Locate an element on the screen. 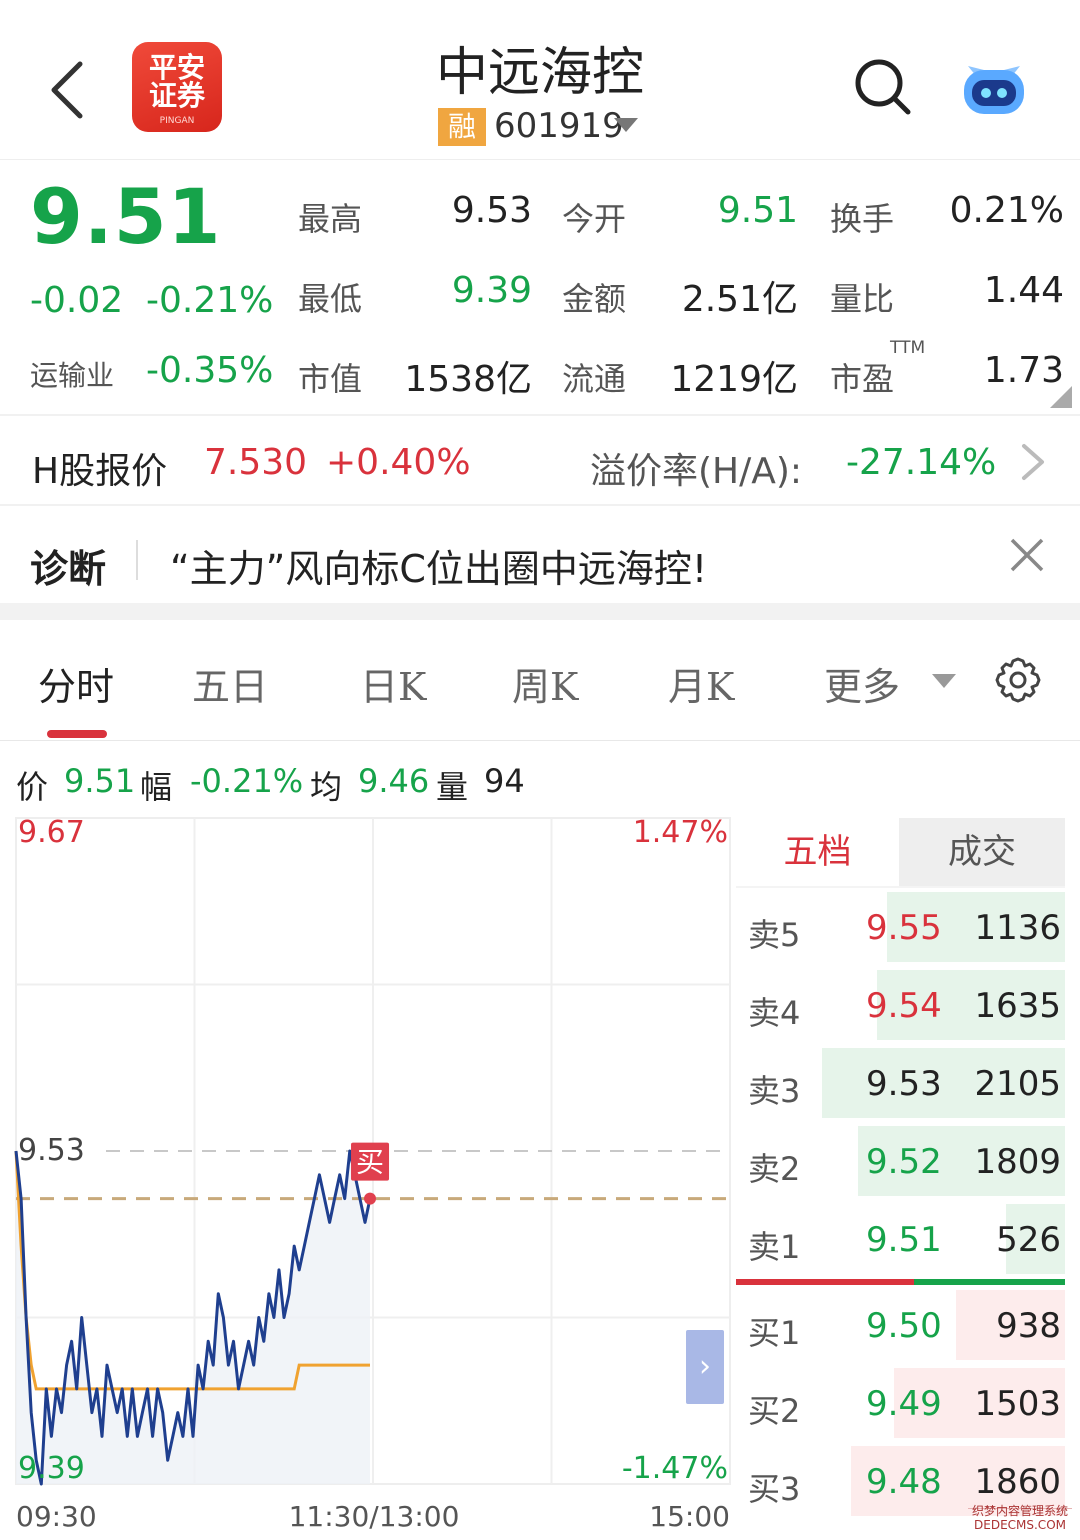 This screenshot has height=1540, width=1080. float-value: 1219亿 is located at coordinates (734, 379).